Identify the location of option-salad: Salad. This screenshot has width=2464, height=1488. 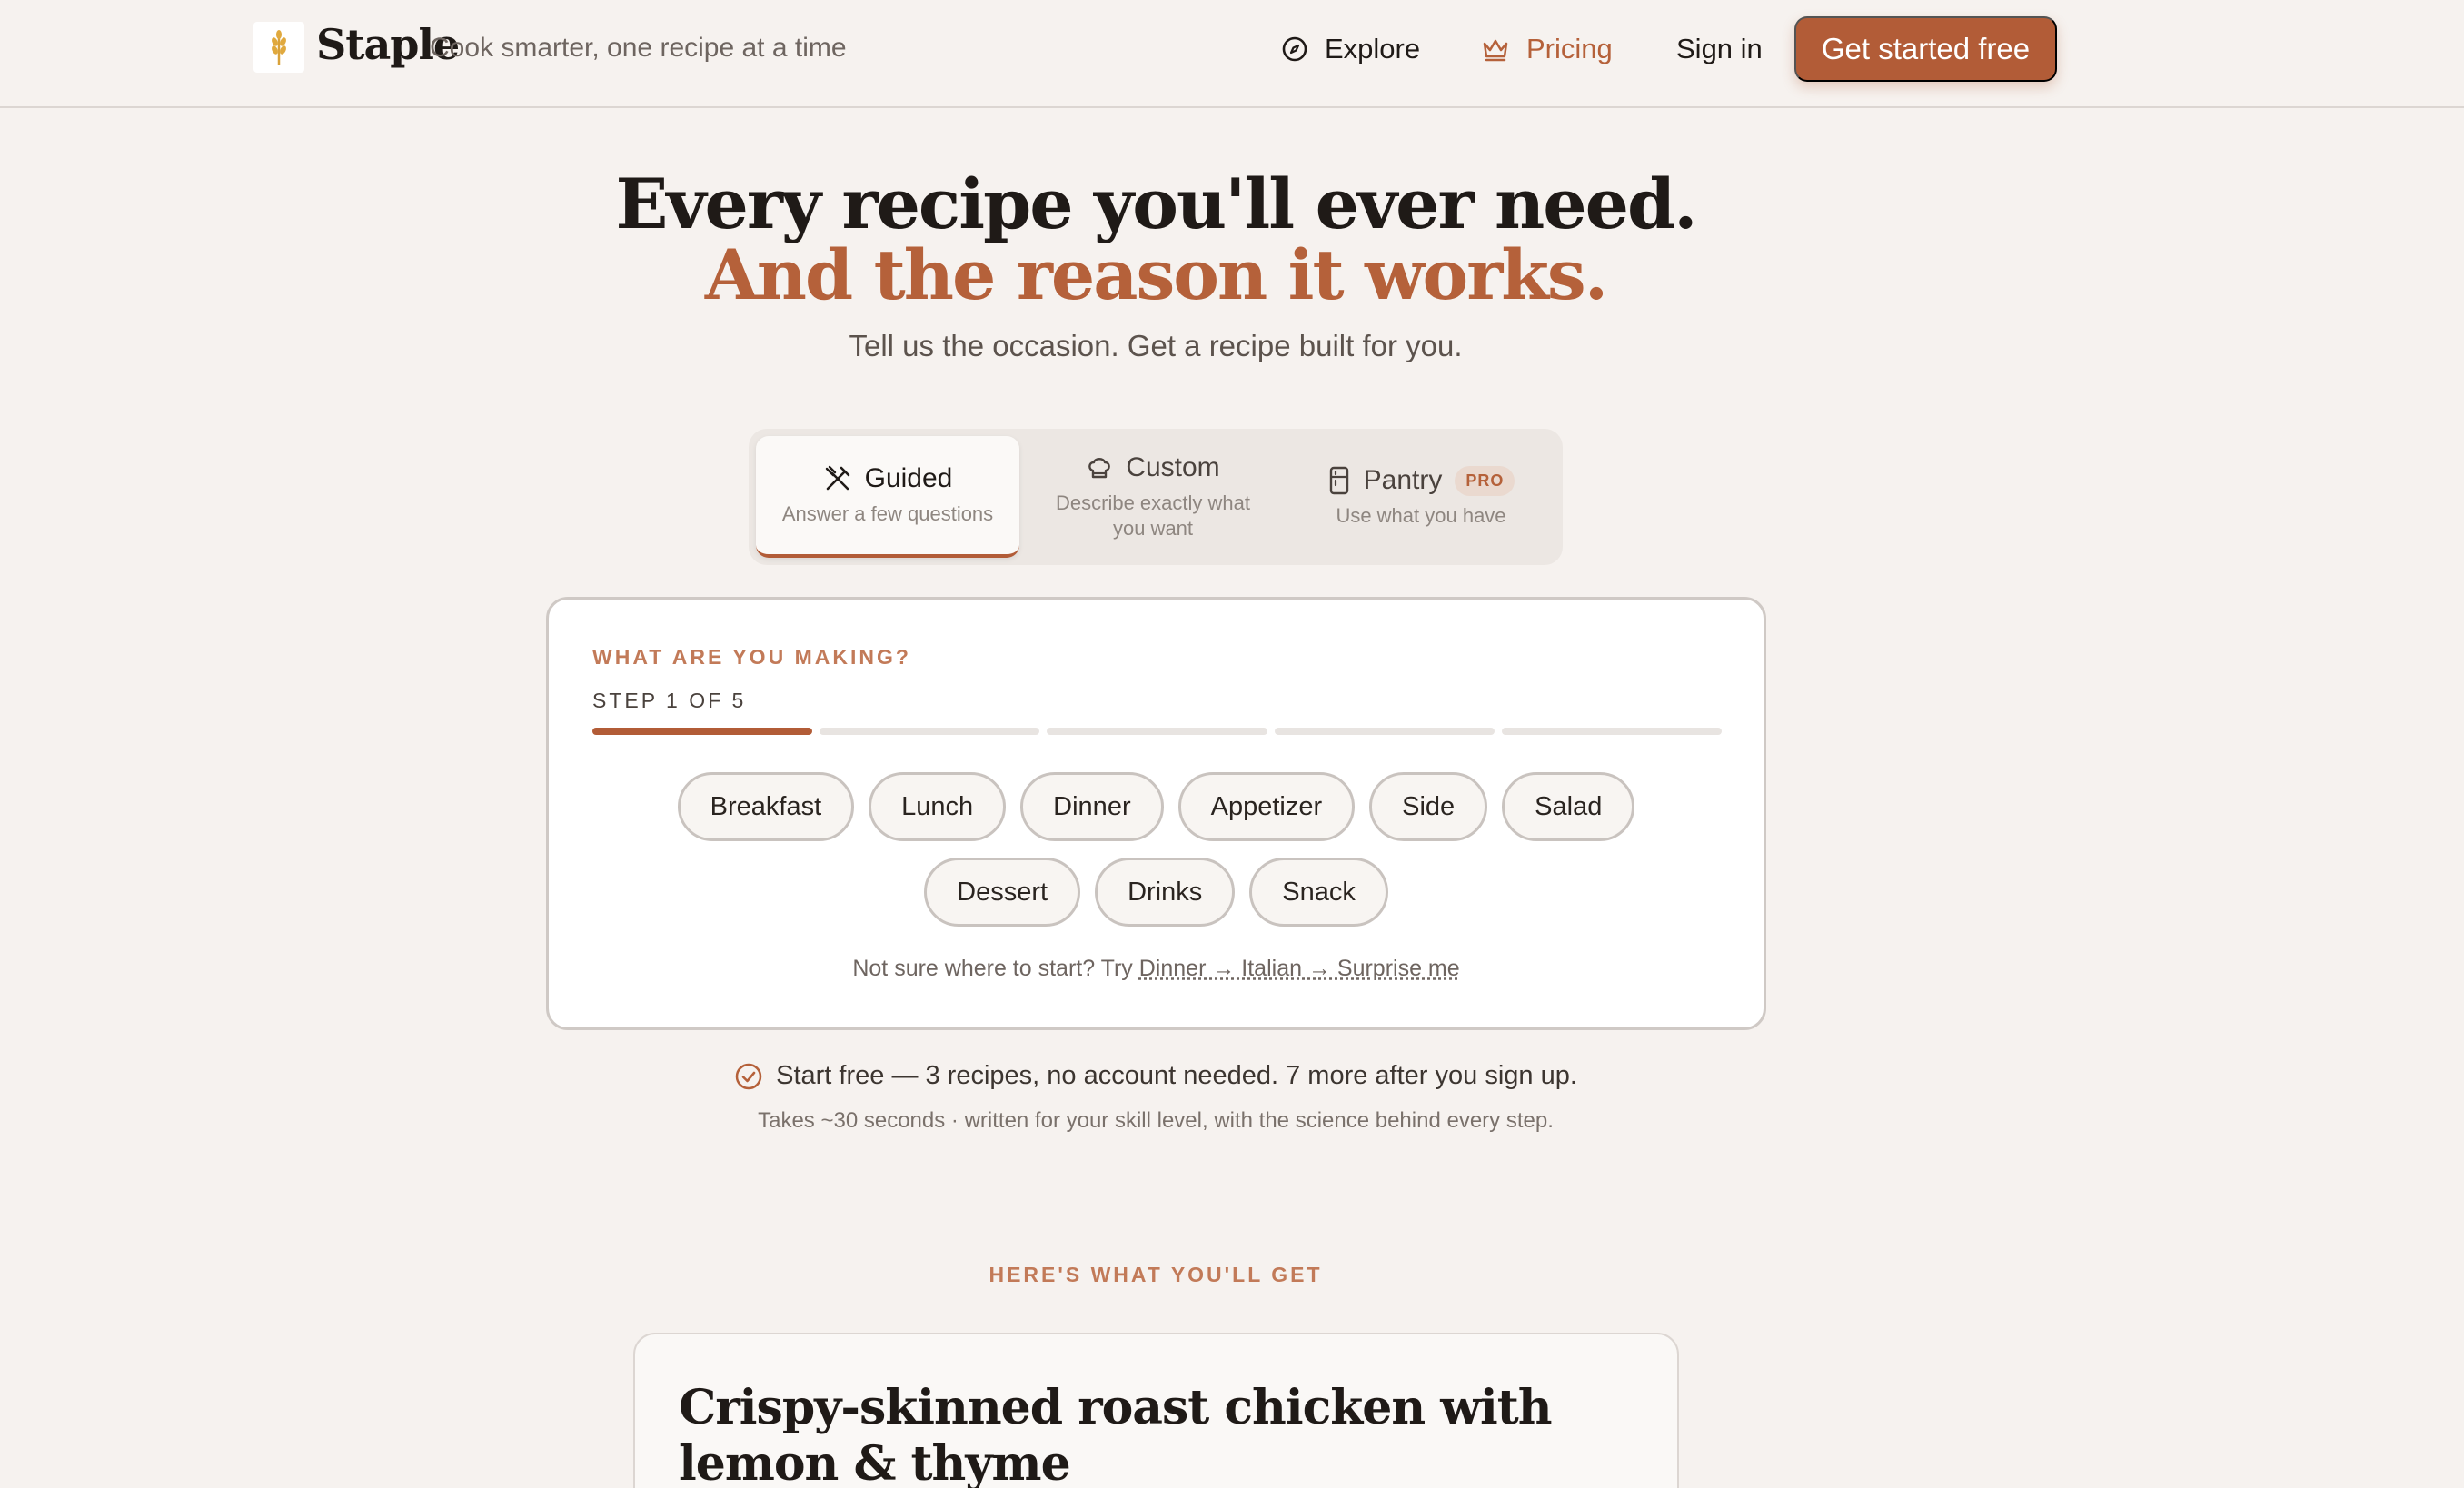
(1568, 806).